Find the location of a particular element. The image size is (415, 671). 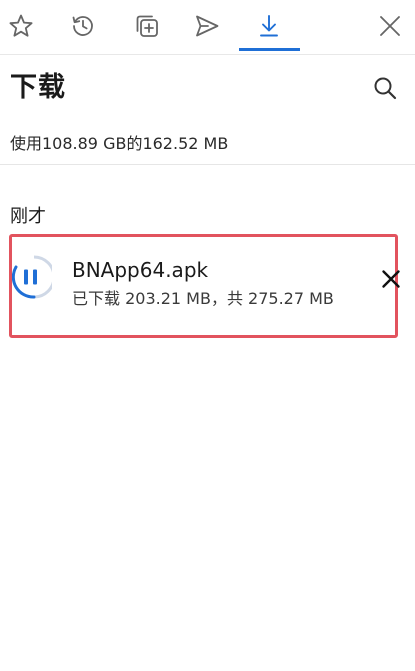

close-button is located at coordinates (390, 26).